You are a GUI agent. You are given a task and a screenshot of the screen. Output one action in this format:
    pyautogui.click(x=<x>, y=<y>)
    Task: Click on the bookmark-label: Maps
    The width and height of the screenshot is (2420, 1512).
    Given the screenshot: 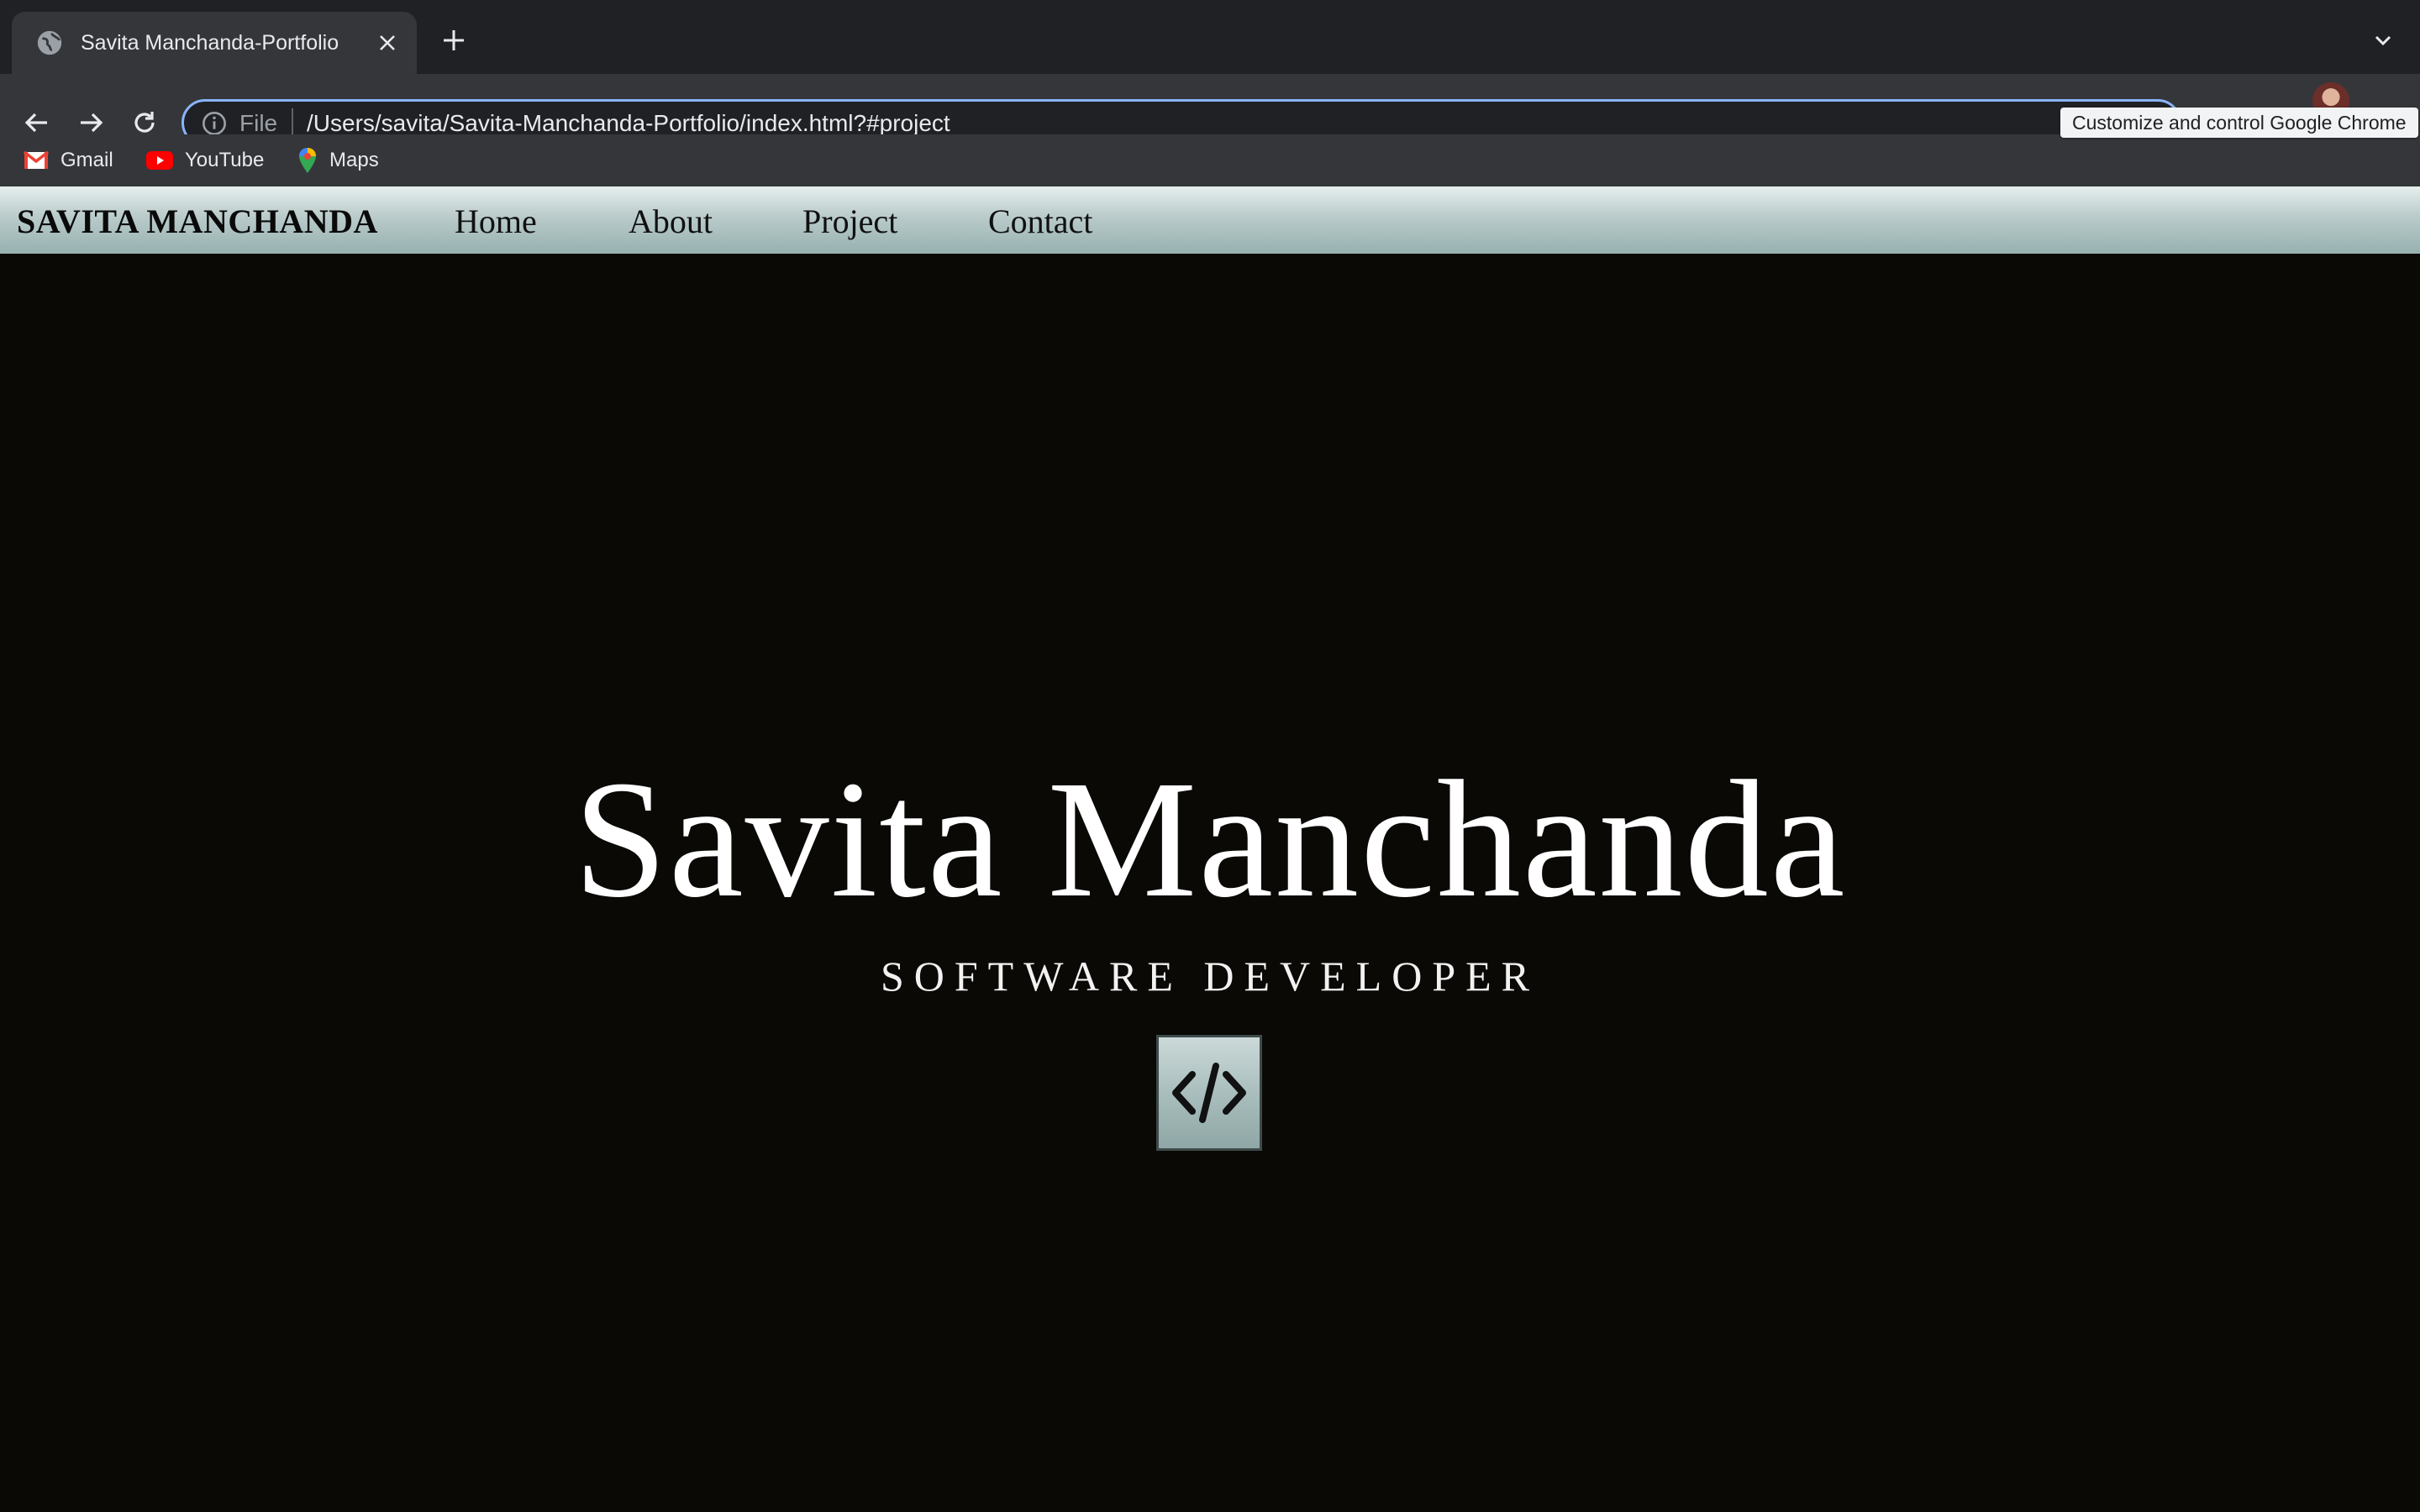 What is the action you would take?
    pyautogui.click(x=354, y=160)
    